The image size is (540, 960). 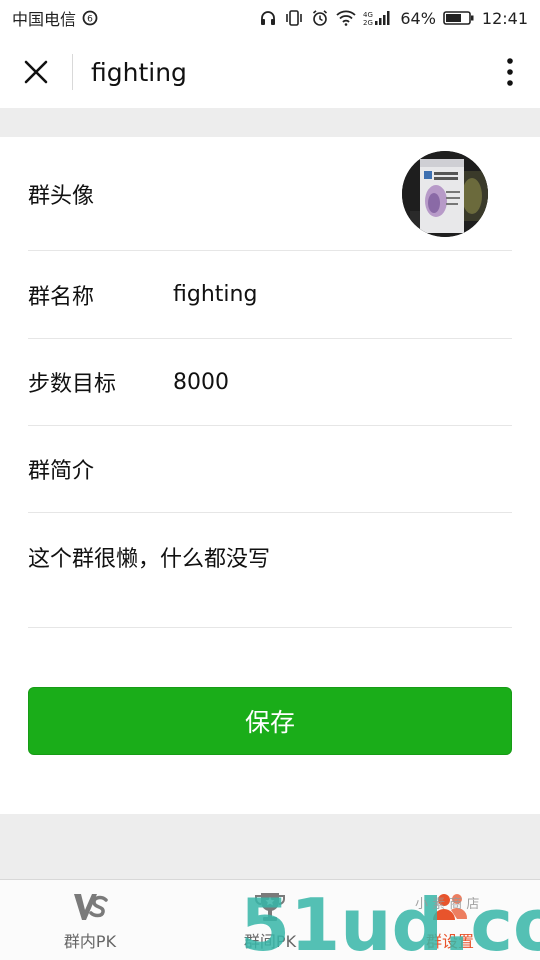 I want to click on alarm-icon, so click(x=320, y=18).